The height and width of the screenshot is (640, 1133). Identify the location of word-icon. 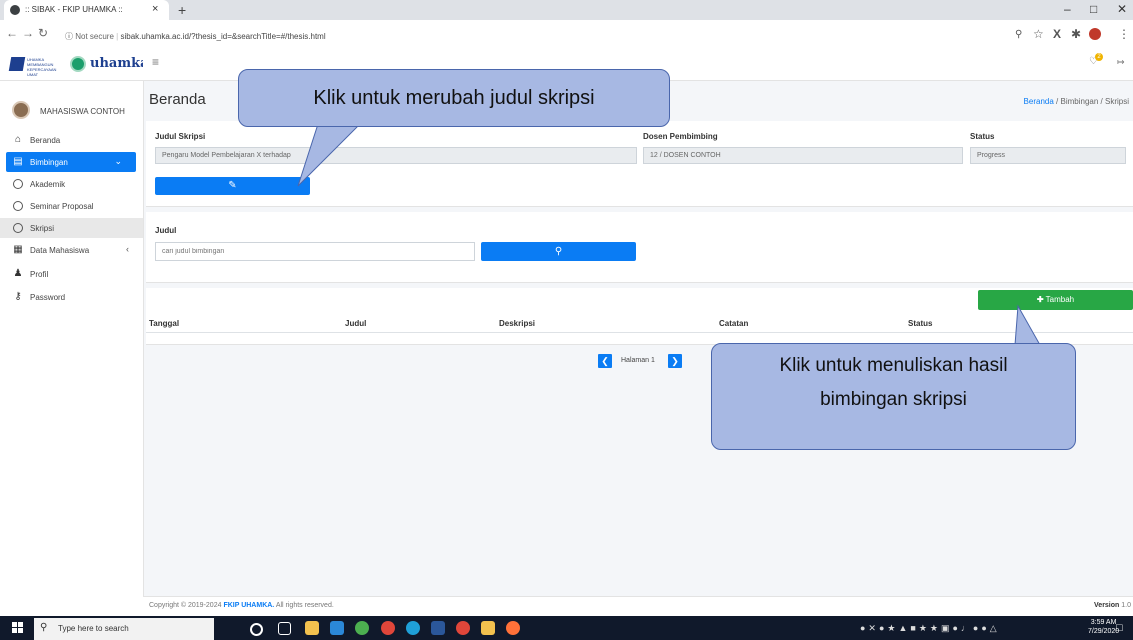
(438, 628).